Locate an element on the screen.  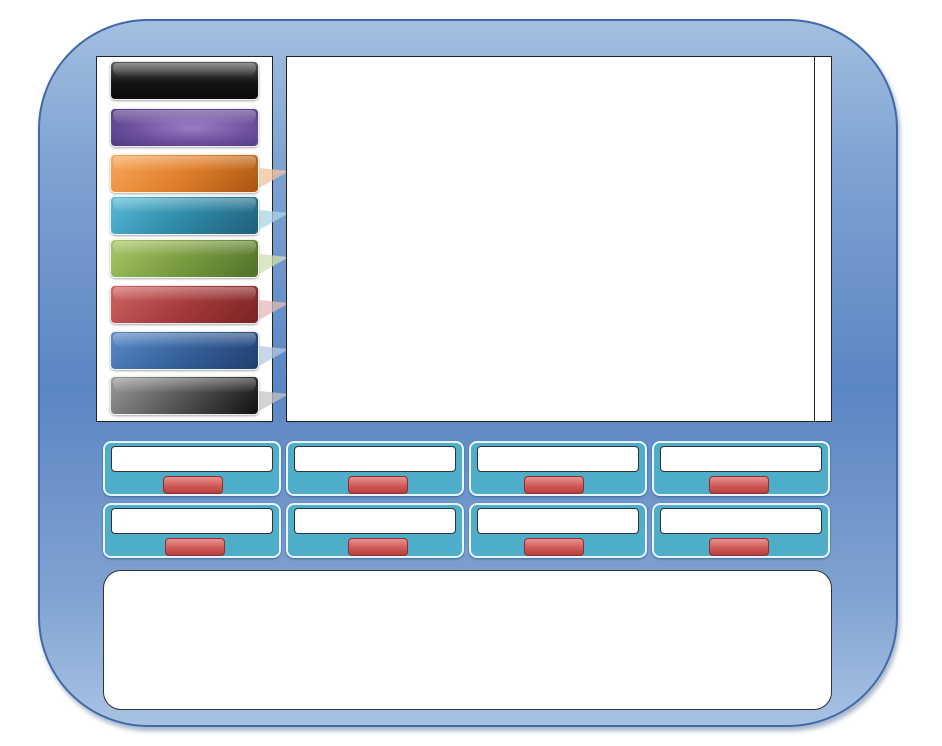
tile-8-field is located at coordinates (741, 521).